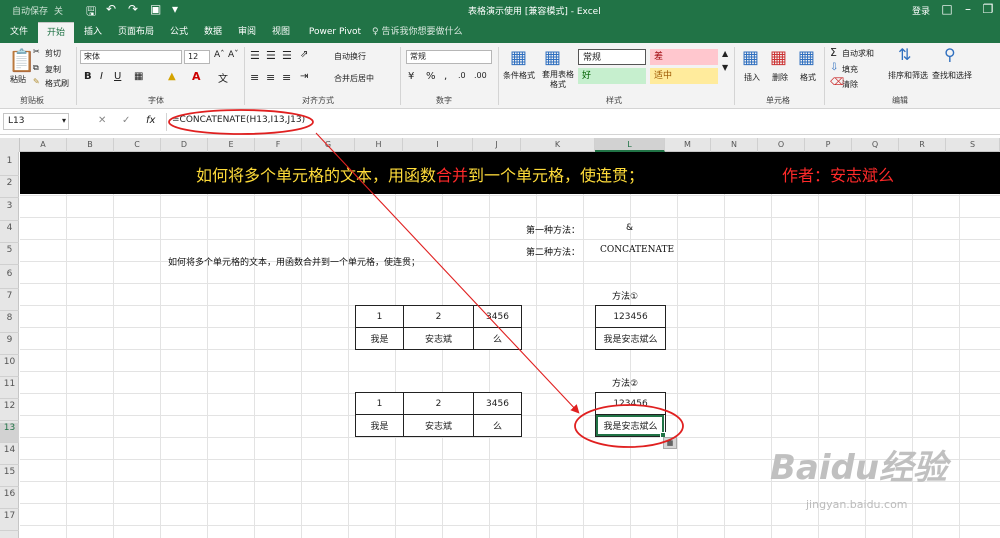  What do you see at coordinates (497, 145) in the screenshot?
I see `column-header: J` at bounding box center [497, 145].